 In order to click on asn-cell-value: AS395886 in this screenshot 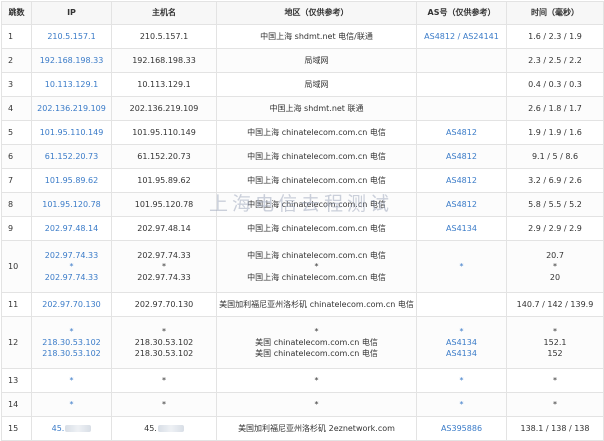, I will do `click(461, 428)`.